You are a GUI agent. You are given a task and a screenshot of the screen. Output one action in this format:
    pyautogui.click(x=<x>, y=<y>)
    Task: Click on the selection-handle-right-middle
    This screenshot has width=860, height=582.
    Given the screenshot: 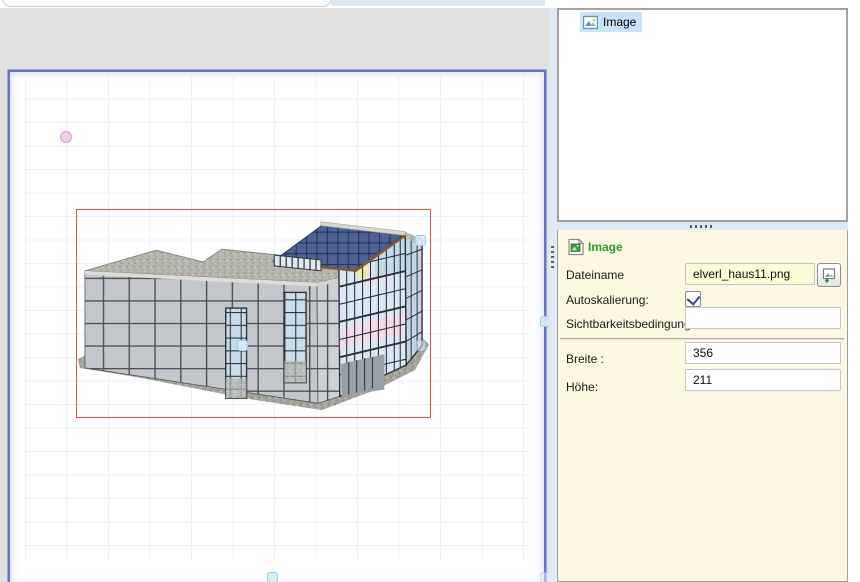 What is the action you would take?
    pyautogui.click(x=420, y=240)
    